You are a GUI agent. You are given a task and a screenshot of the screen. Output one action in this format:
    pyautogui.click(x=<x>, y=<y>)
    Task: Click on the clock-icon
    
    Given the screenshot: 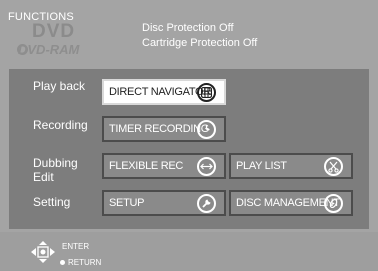 What is the action you would take?
    pyautogui.click(x=206, y=129)
    